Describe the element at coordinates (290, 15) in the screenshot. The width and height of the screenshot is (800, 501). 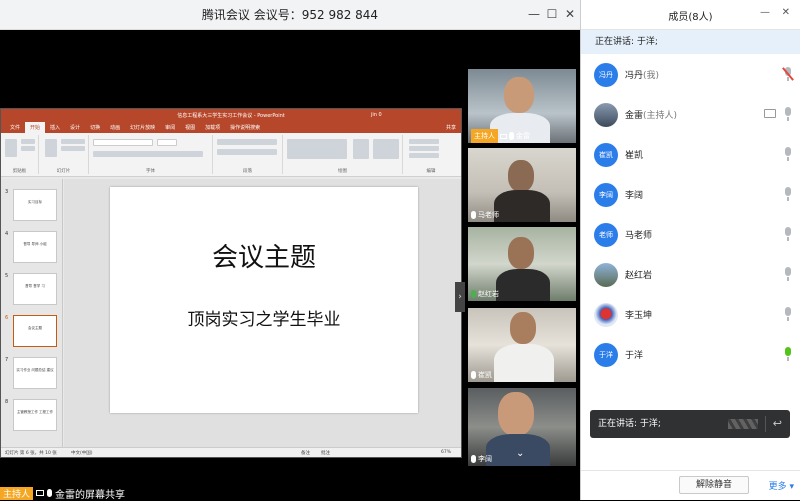
I see `window-title: 腾讯会议 会议号：952 982 844` at that location.